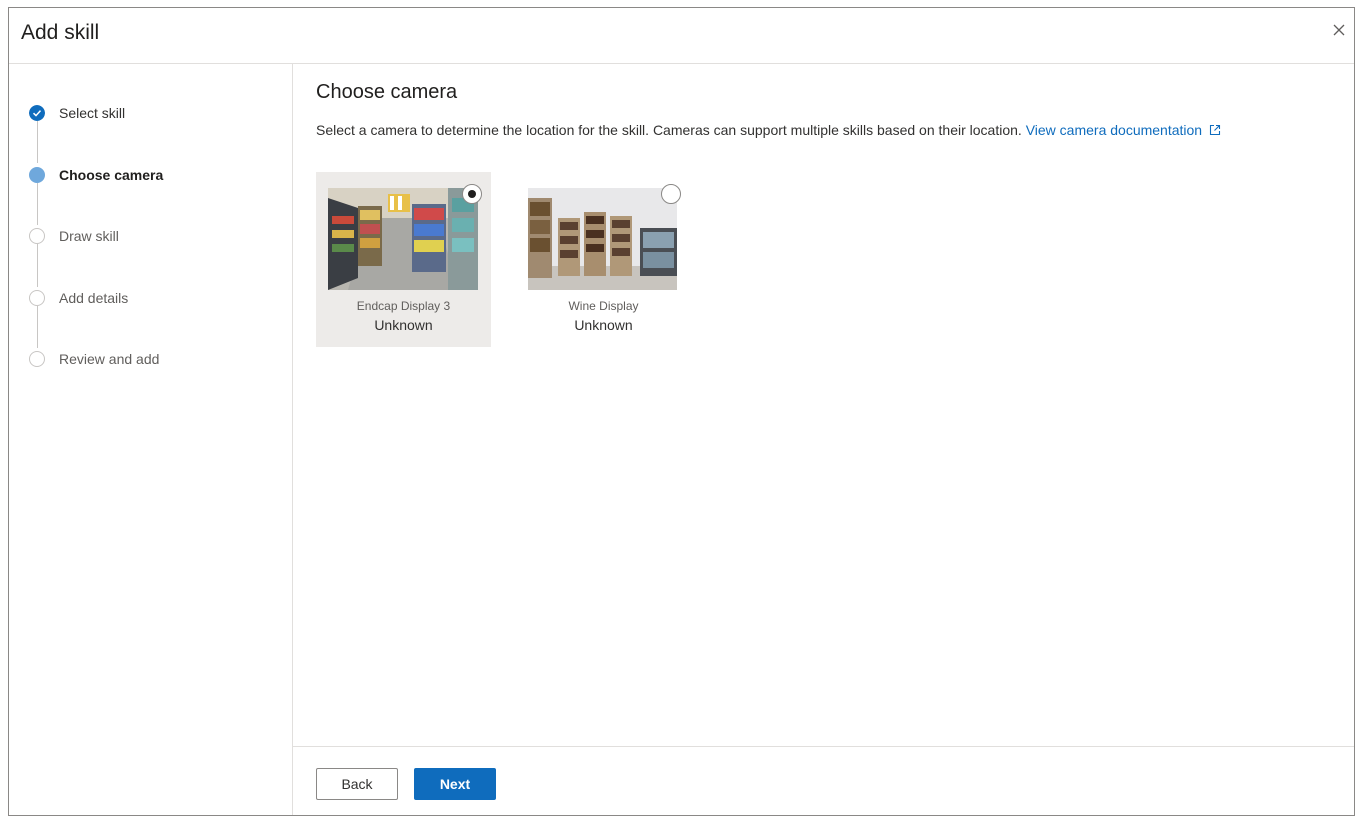  What do you see at coordinates (60, 32) in the screenshot?
I see `dialog-title: Add skill` at bounding box center [60, 32].